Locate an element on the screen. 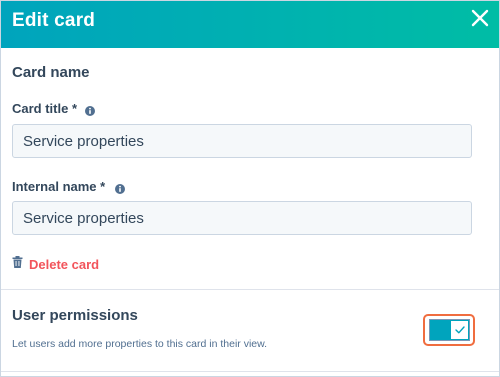  user-permissions-section-title: User permissions is located at coordinates (75, 315).